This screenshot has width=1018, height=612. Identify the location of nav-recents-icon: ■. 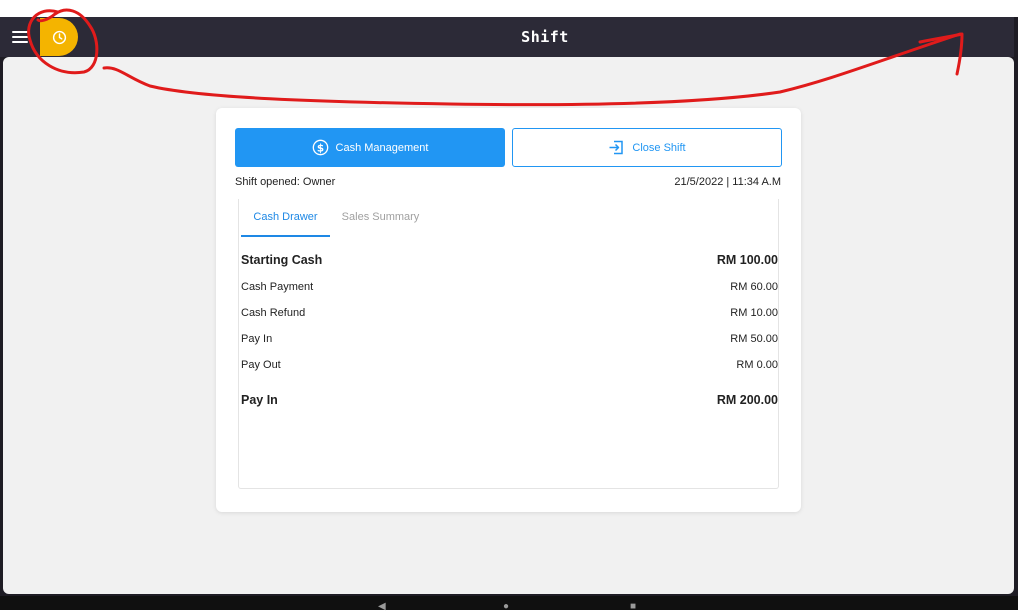
(633, 607).